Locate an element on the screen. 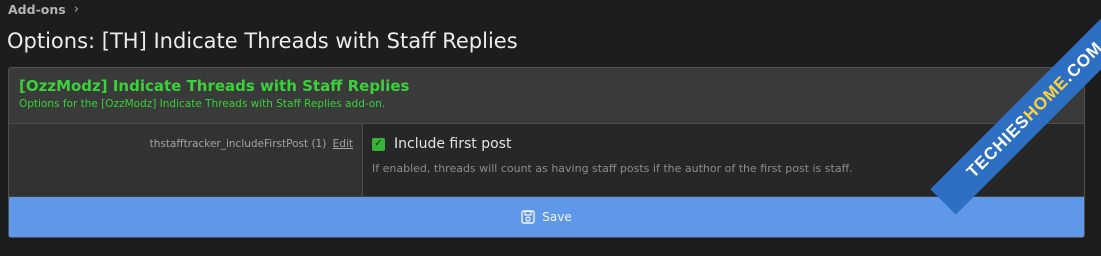 The height and width of the screenshot is (256, 1101). watermark-part3: .COM is located at coordinates (1079, 61).